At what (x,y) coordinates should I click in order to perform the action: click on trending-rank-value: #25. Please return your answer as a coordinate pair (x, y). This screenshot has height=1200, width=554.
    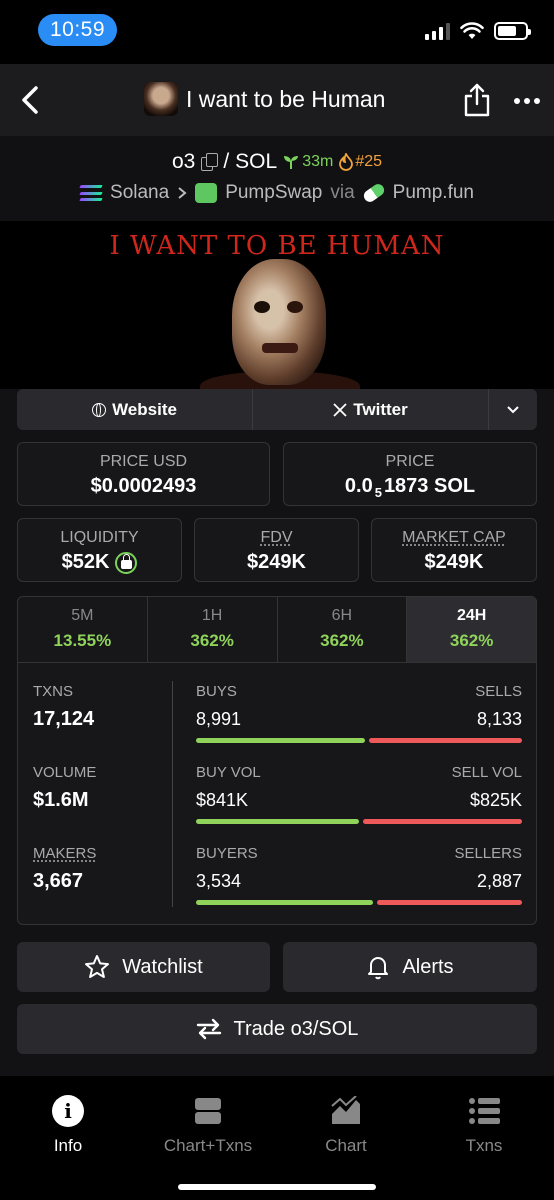
    Looking at the image, I should click on (369, 161).